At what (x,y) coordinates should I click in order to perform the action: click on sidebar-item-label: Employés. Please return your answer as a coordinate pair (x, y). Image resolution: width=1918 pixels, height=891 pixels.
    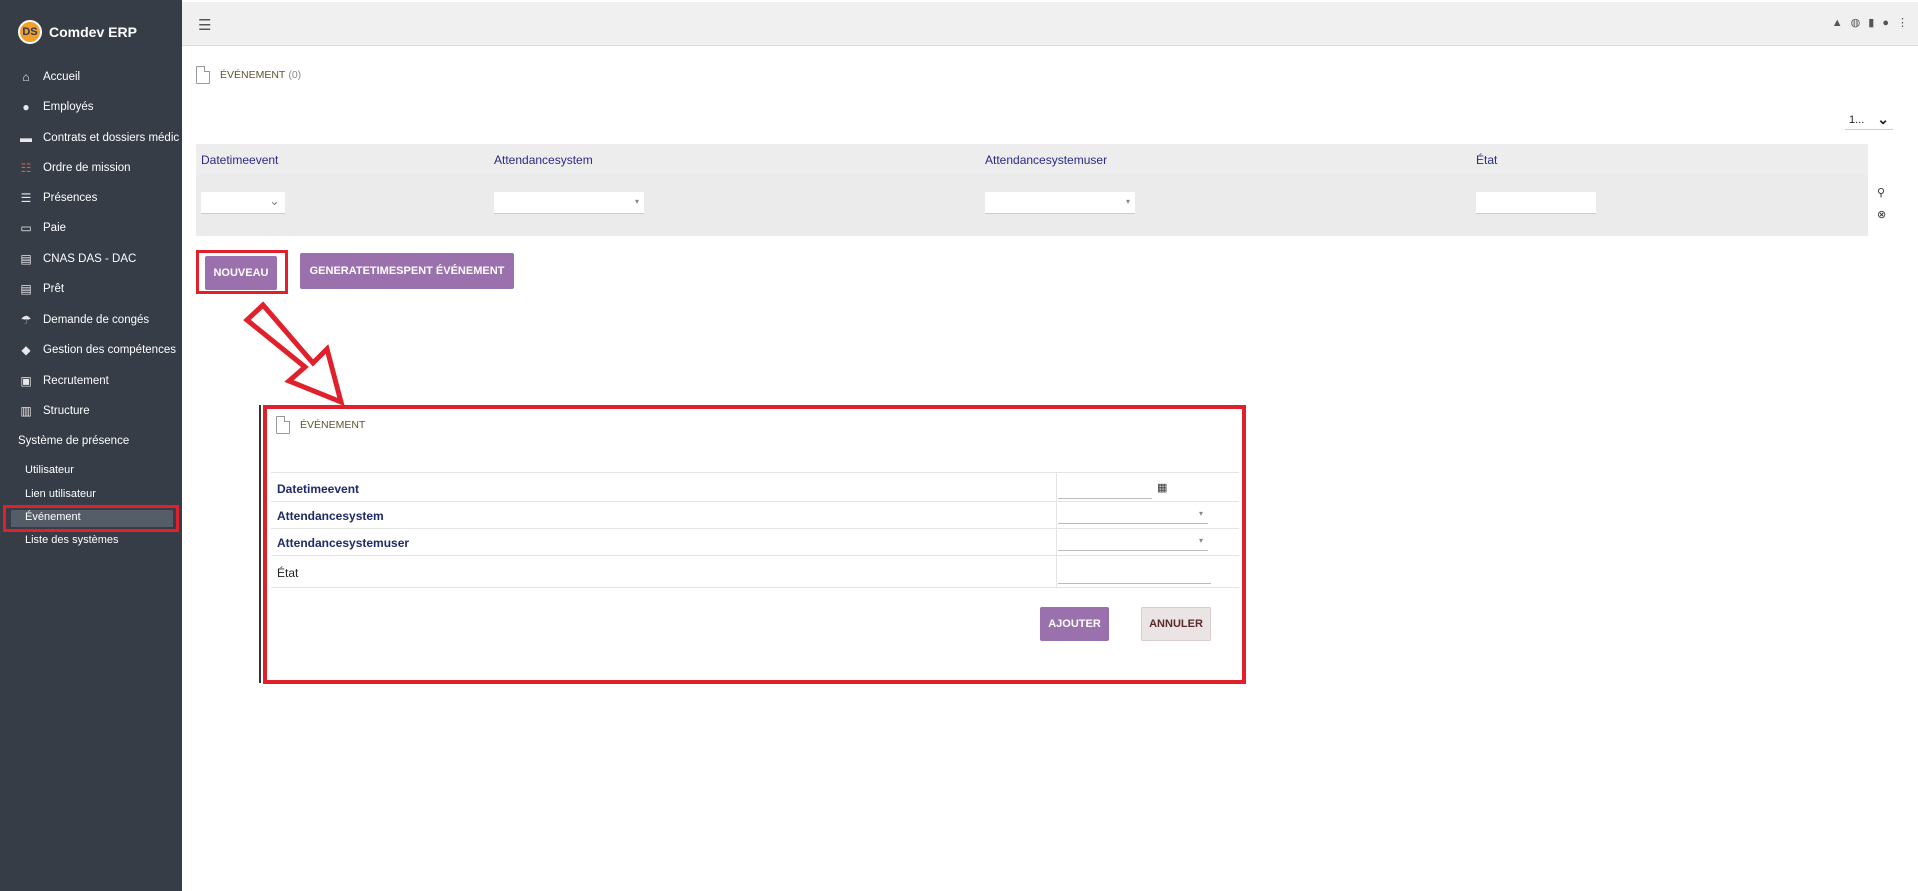
    Looking at the image, I should click on (68, 107).